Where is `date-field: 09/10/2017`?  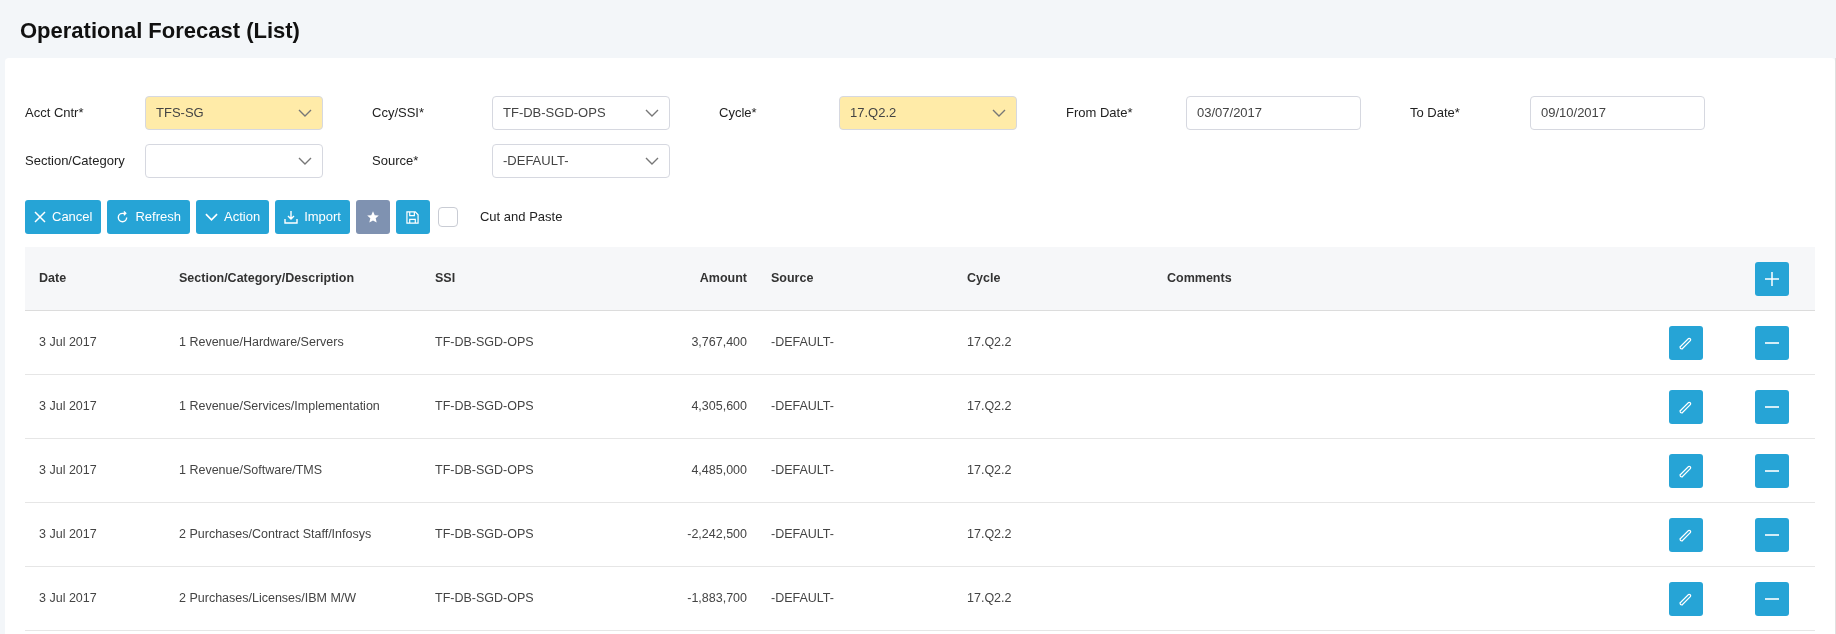 date-field: 09/10/2017 is located at coordinates (1617, 113).